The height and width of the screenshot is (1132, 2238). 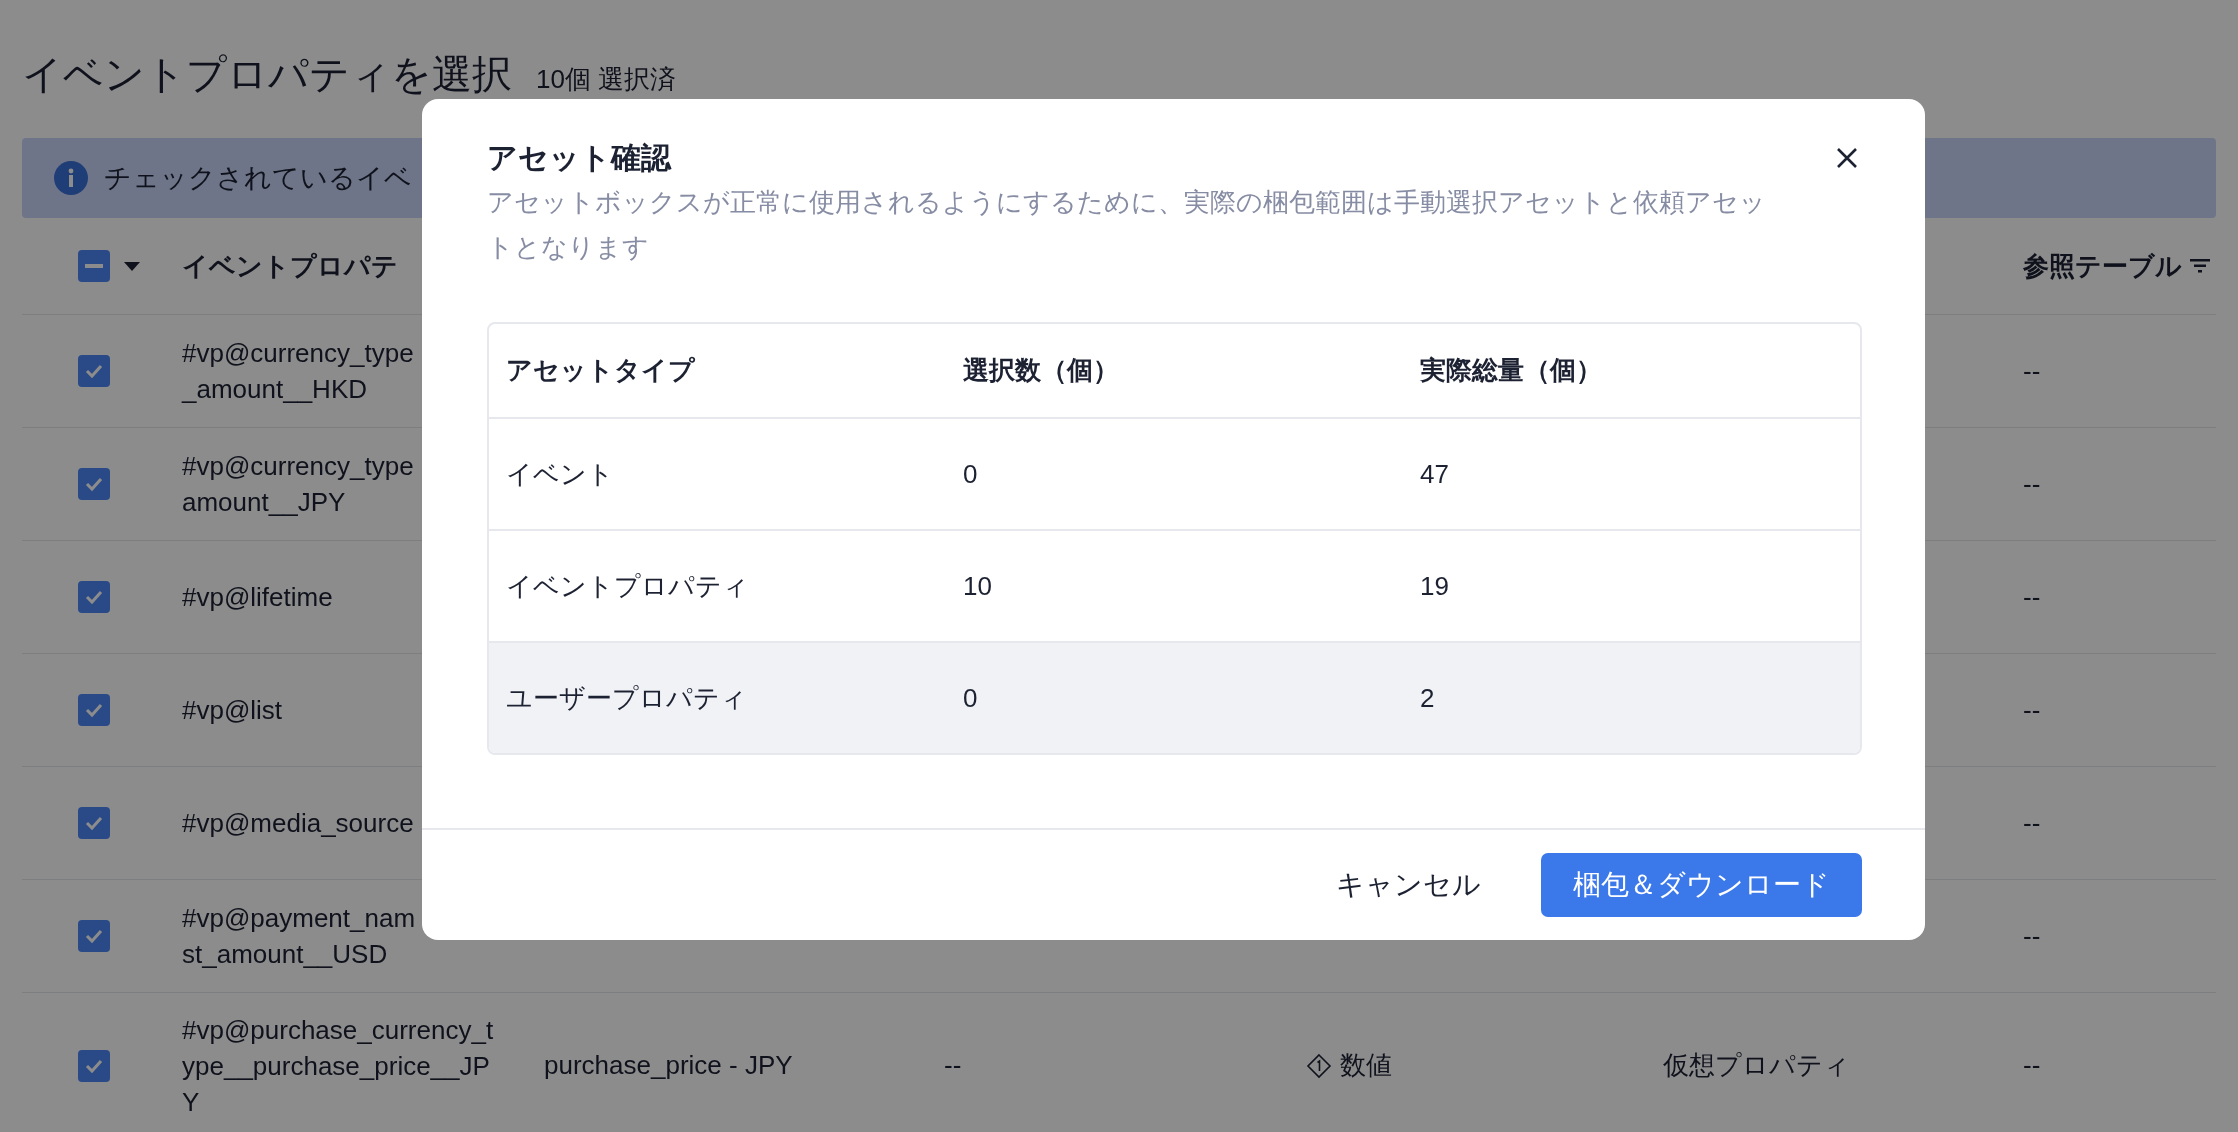 I want to click on data-type: 数値, so click(x=1366, y=1065).